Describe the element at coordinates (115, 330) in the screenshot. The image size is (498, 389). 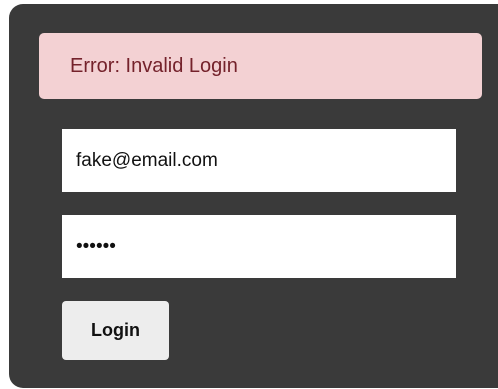
I see `login-button: Login` at that location.